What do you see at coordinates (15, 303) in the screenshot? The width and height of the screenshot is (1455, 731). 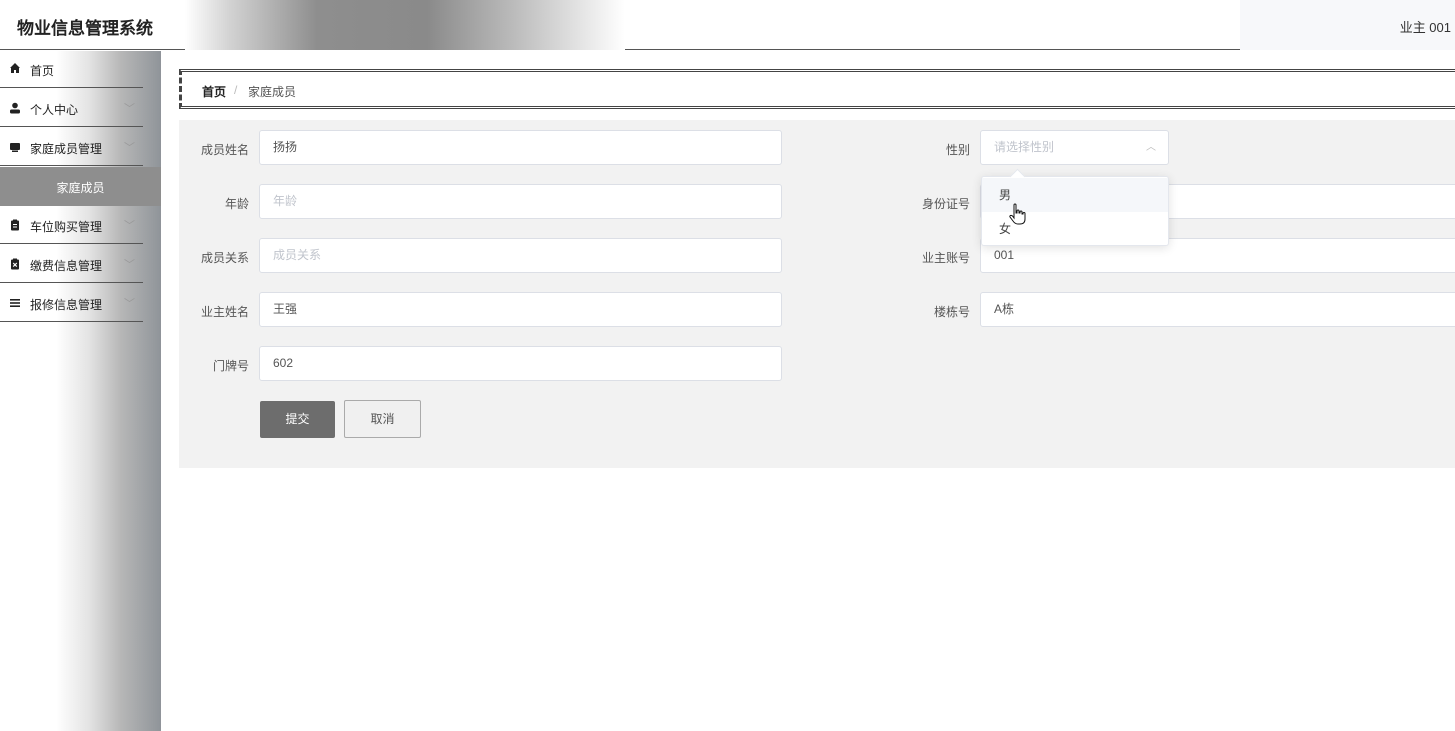 I see `list-icon` at bounding box center [15, 303].